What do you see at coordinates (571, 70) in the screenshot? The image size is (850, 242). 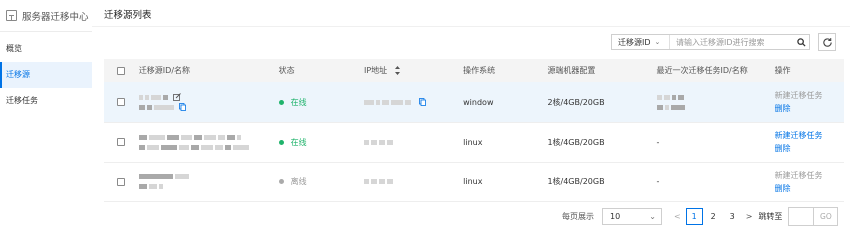 I see `col-header-config: 源端机器配置` at bounding box center [571, 70].